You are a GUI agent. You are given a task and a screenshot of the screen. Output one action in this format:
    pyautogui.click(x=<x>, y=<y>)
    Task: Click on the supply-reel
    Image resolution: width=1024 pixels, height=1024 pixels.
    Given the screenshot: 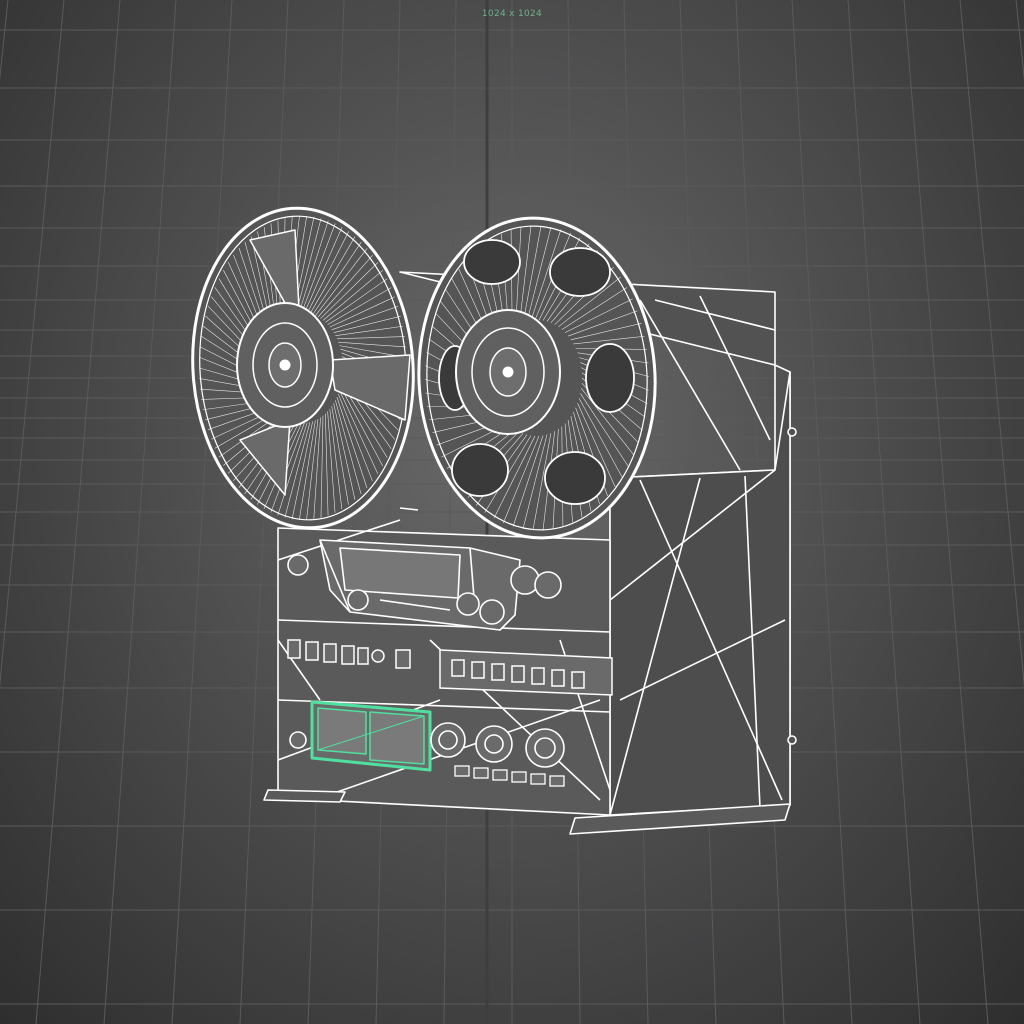 What is the action you would take?
    pyautogui.click(x=303, y=368)
    